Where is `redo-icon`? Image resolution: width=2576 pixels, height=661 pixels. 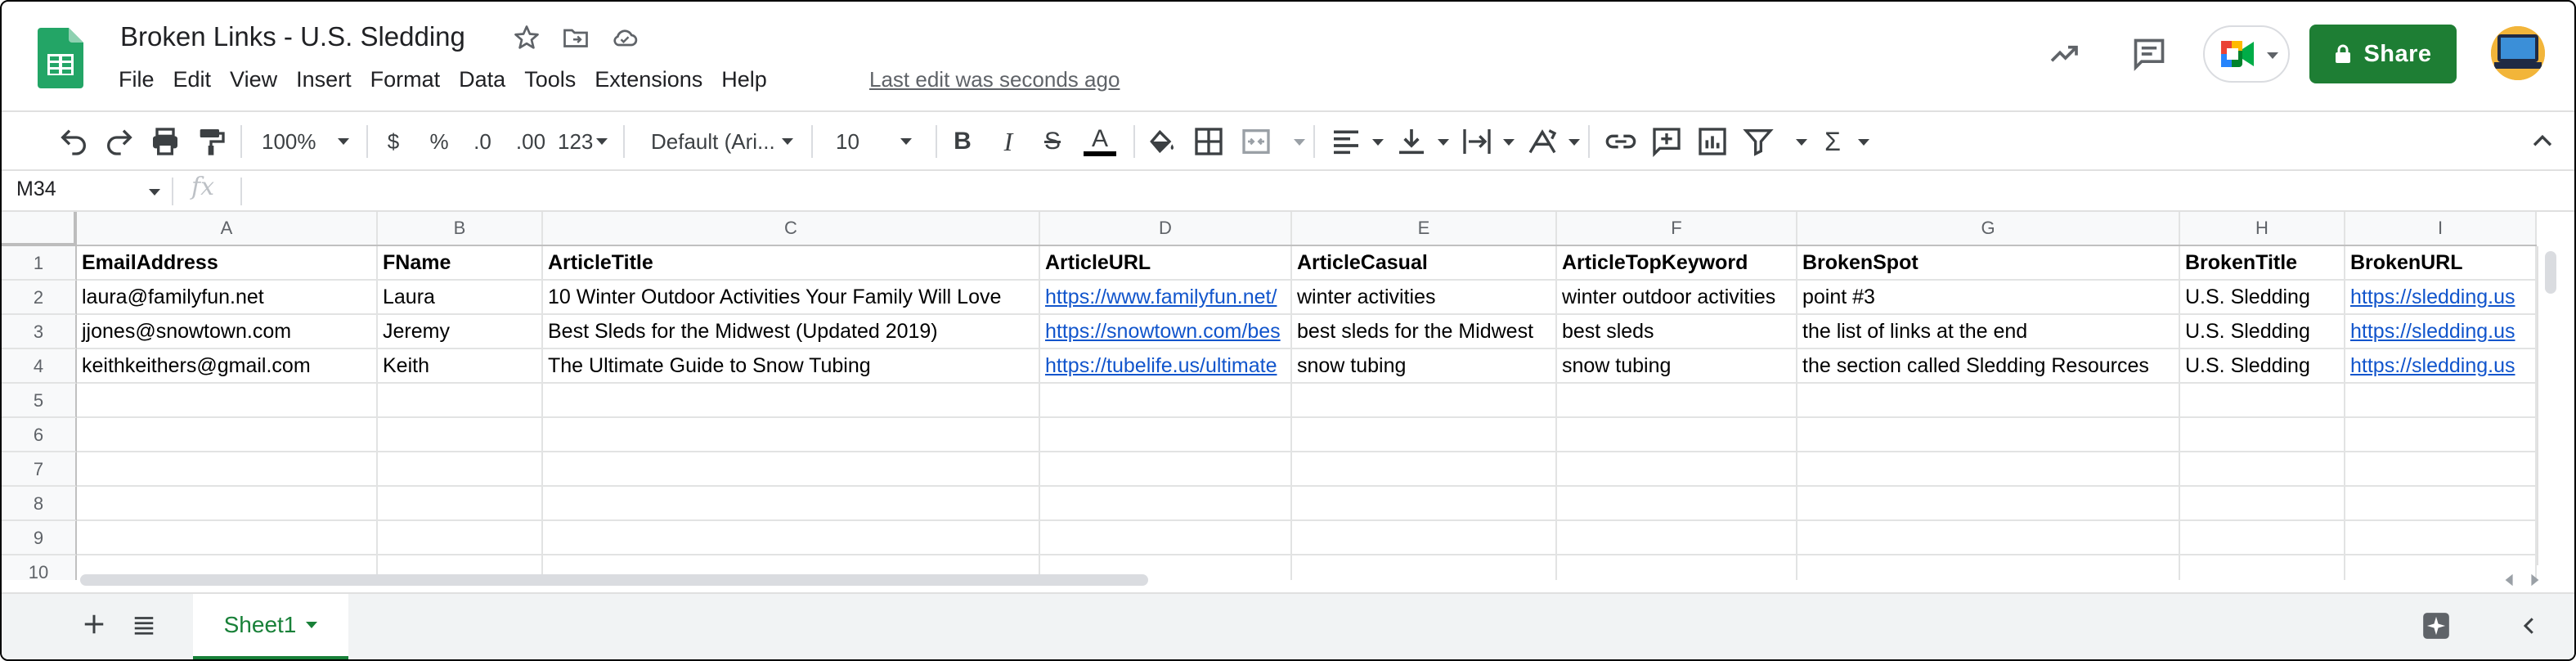
redo-icon is located at coordinates (119, 141).